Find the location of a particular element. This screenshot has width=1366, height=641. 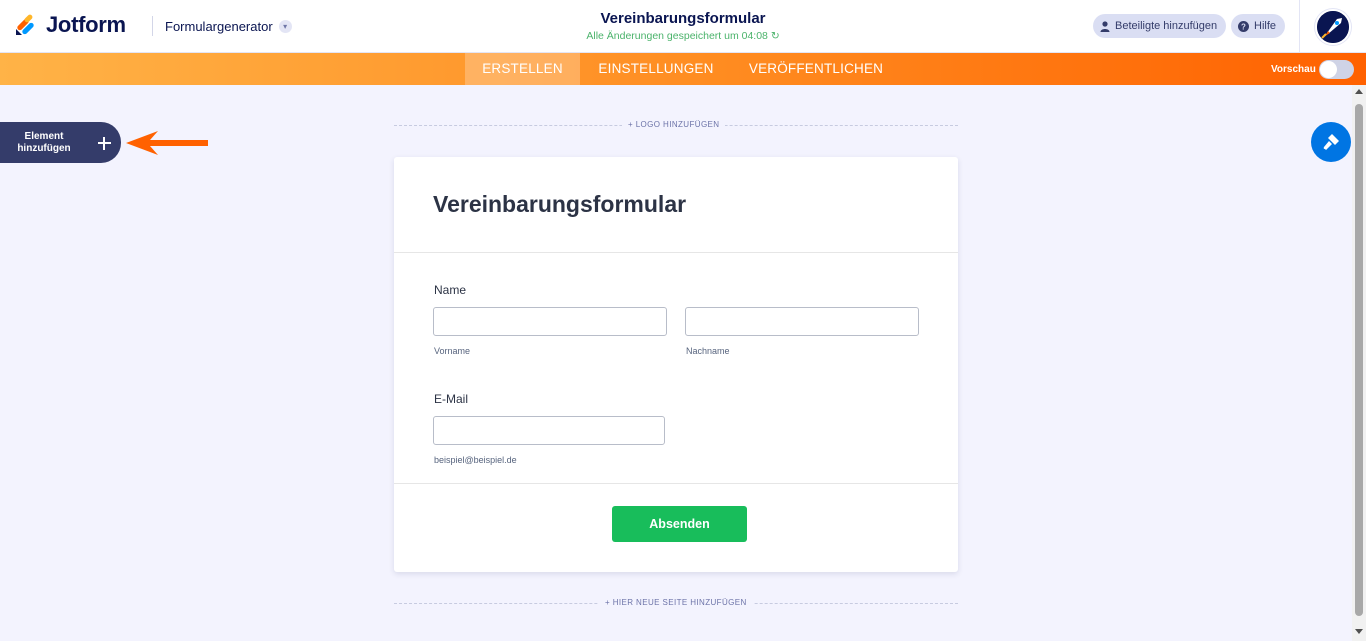

saved-status-text: Alle Änderungen gespeichert um 04:08 is located at coordinates (677, 36).